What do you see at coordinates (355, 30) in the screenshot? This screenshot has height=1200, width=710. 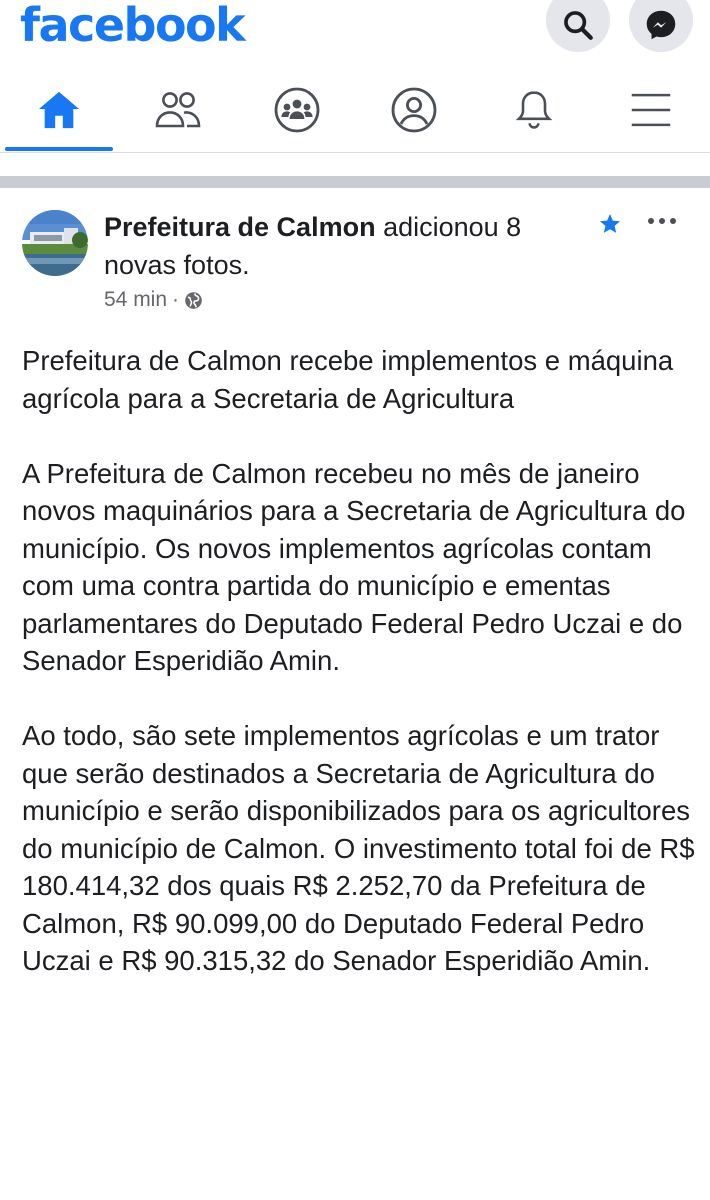 I see `top-bar: facebook` at bounding box center [355, 30].